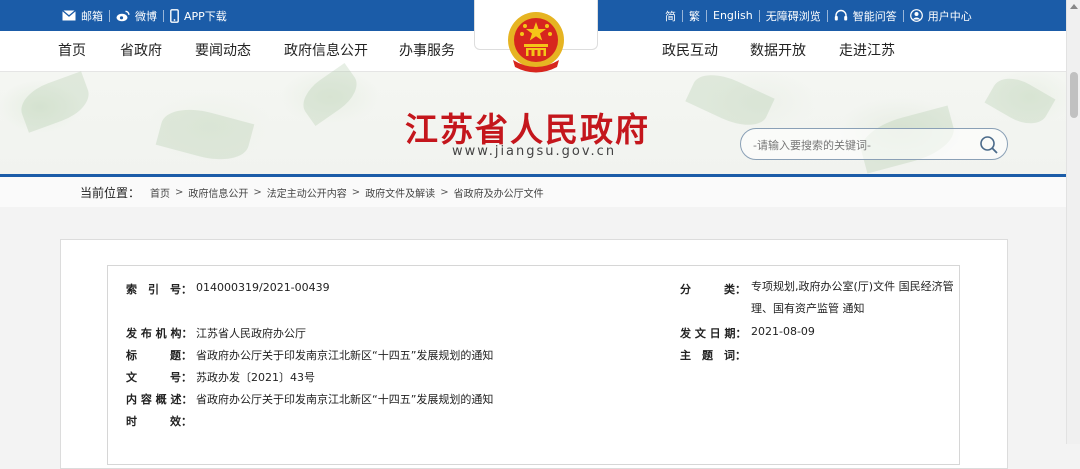 The image size is (1080, 469). I want to click on weibo-icon, so click(123, 15).